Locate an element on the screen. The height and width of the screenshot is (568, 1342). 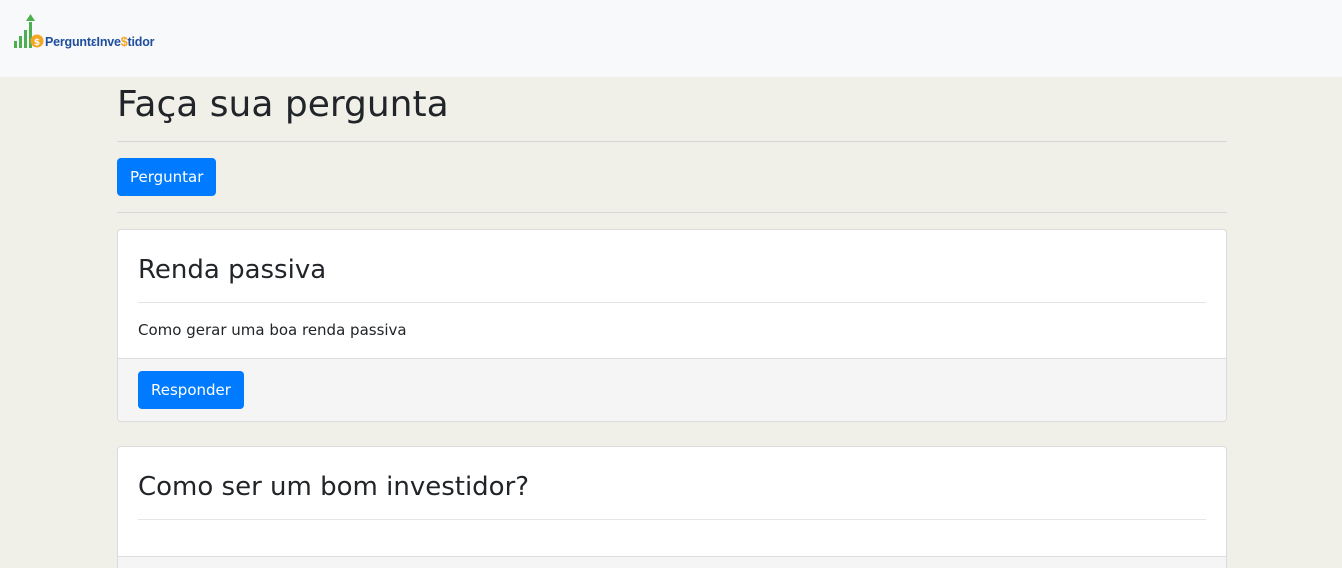
navbar: $ PerguntεInve$tidor is located at coordinates (671, 38).